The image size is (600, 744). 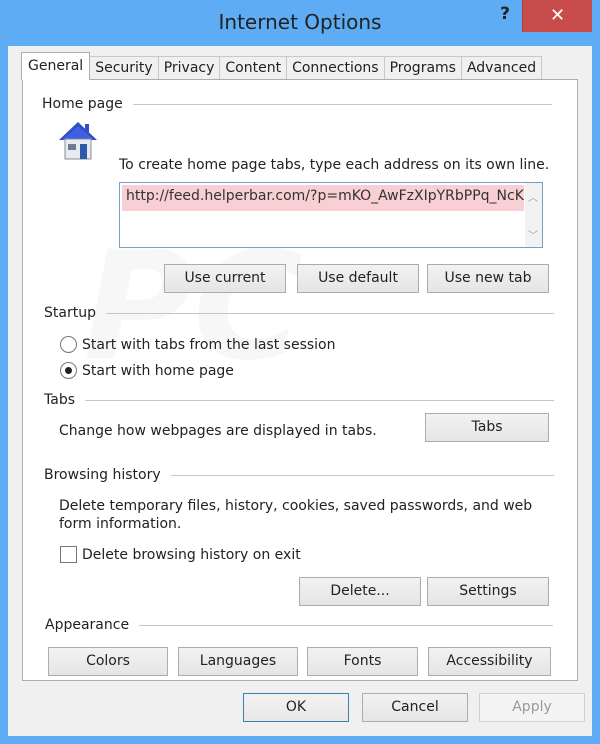 I want to click on startup-legend: Startup, so click(x=70, y=313).